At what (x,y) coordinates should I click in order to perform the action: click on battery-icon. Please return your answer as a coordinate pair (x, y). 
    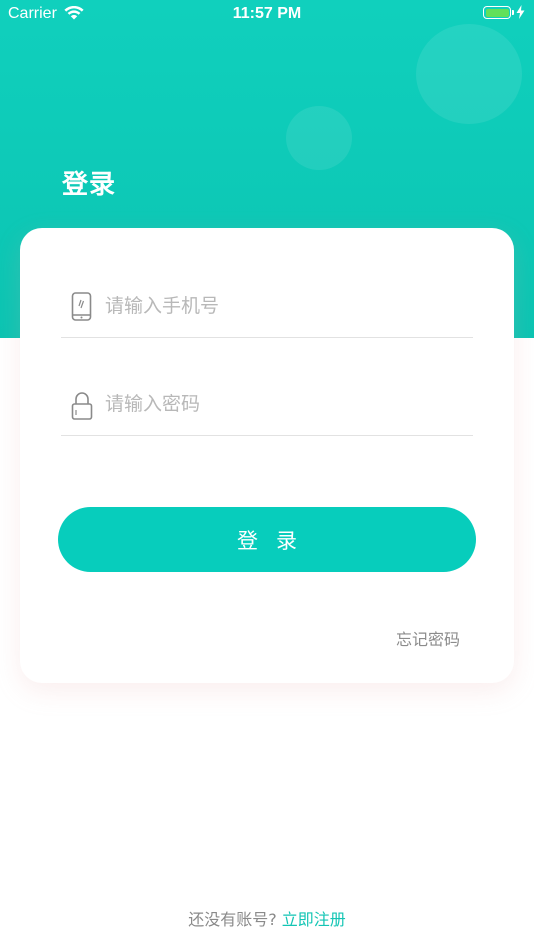
    Looking at the image, I should click on (497, 12).